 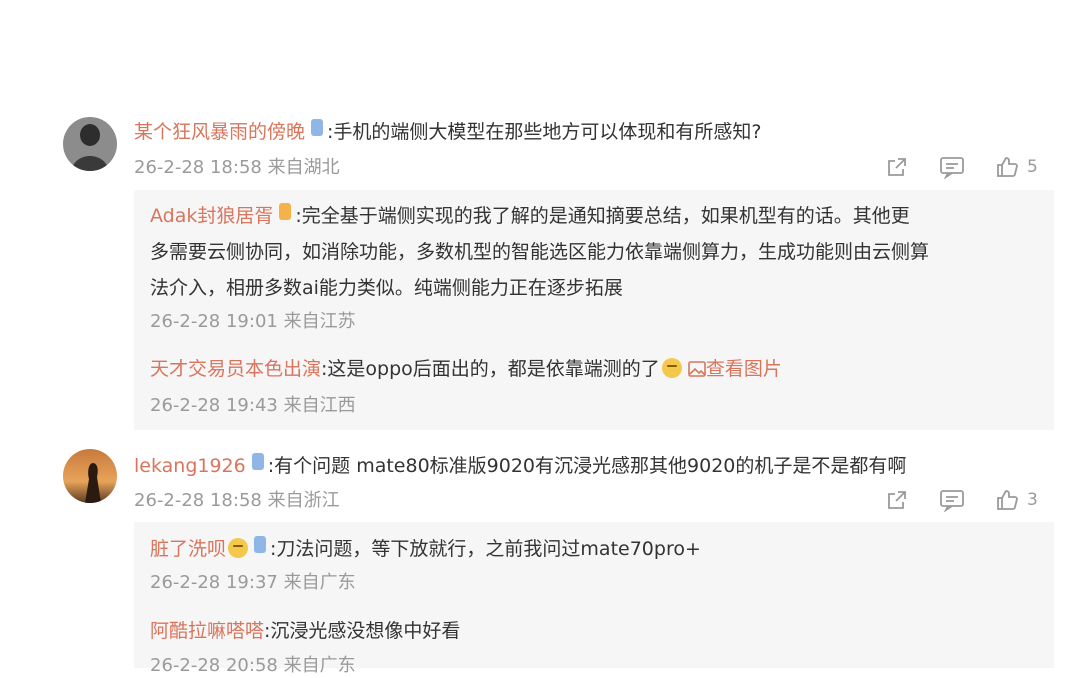 What do you see at coordinates (188, 549) in the screenshot?
I see `reply-username: 脏了洗呗` at bounding box center [188, 549].